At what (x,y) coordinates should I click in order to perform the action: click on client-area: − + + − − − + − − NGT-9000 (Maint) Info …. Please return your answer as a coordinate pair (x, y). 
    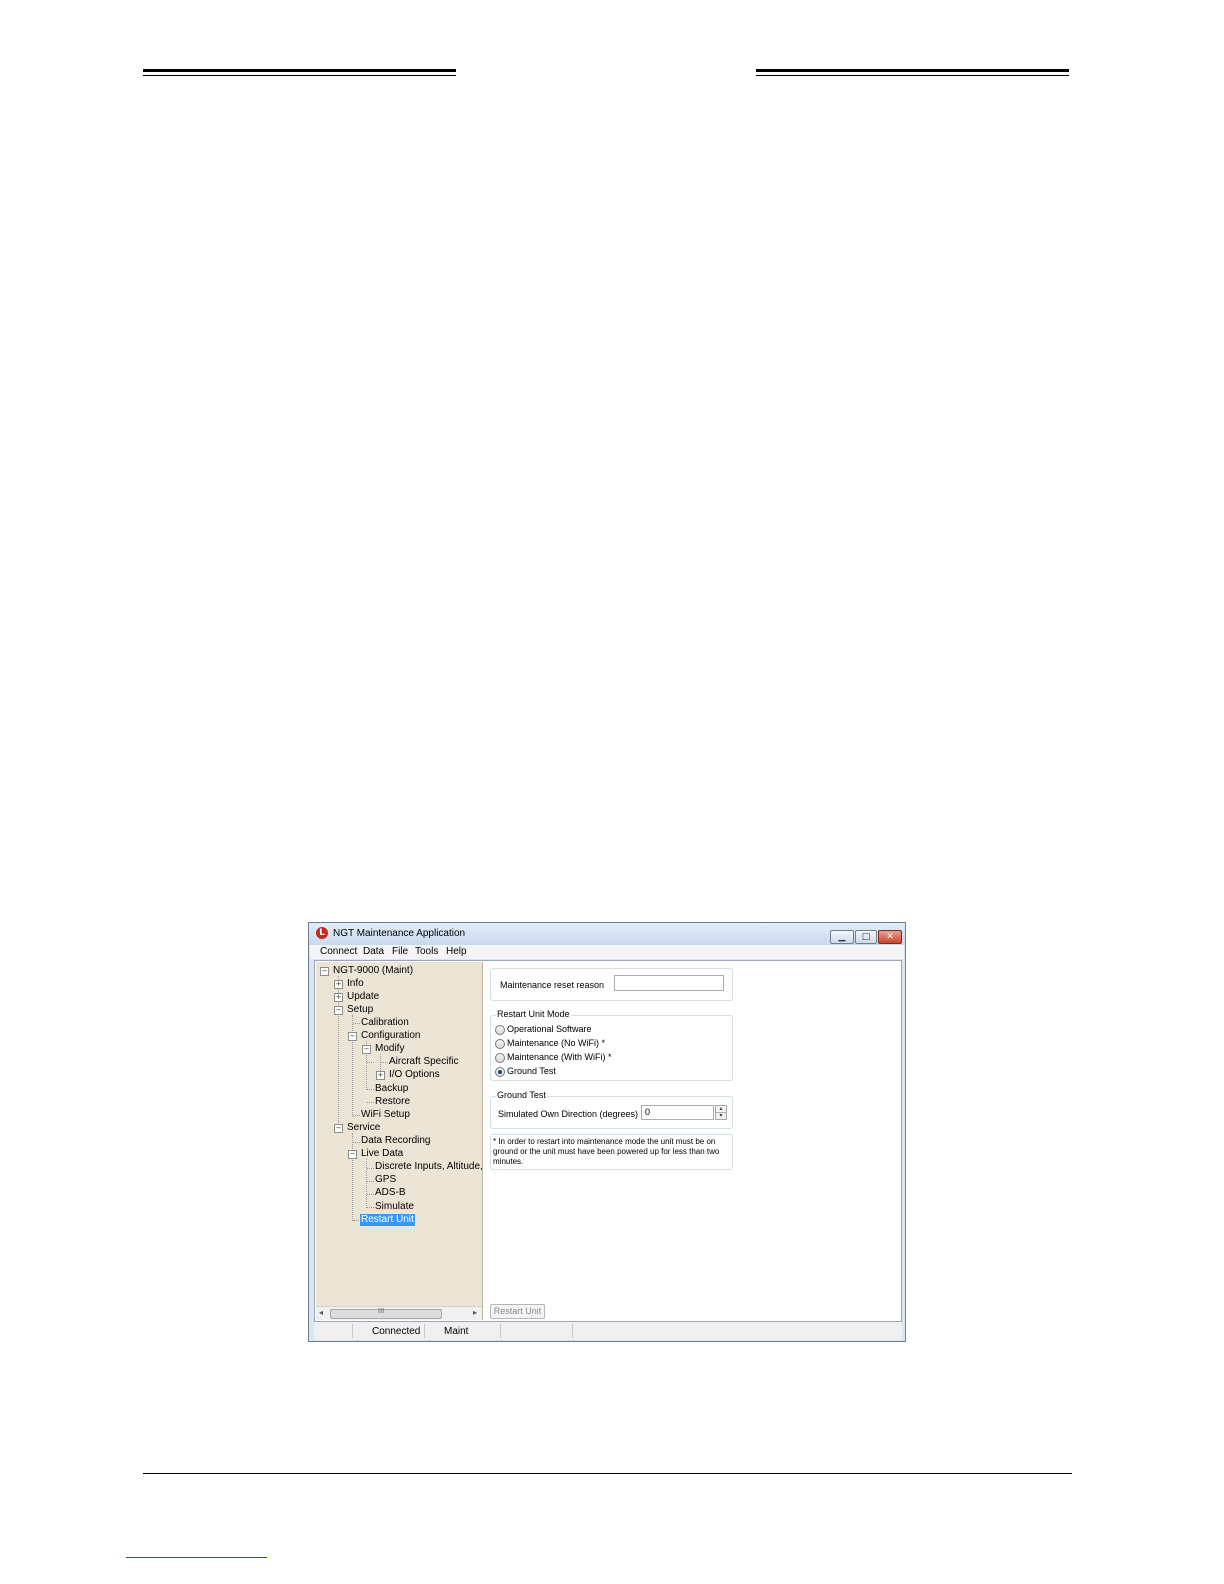
    Looking at the image, I should click on (608, 1141).